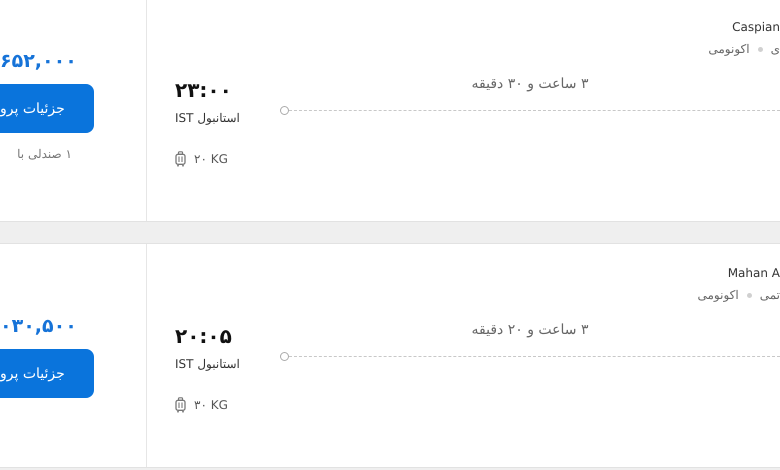  What do you see at coordinates (211, 159) in the screenshot?
I see `baggage-allowance: ۲۰ KG` at bounding box center [211, 159].